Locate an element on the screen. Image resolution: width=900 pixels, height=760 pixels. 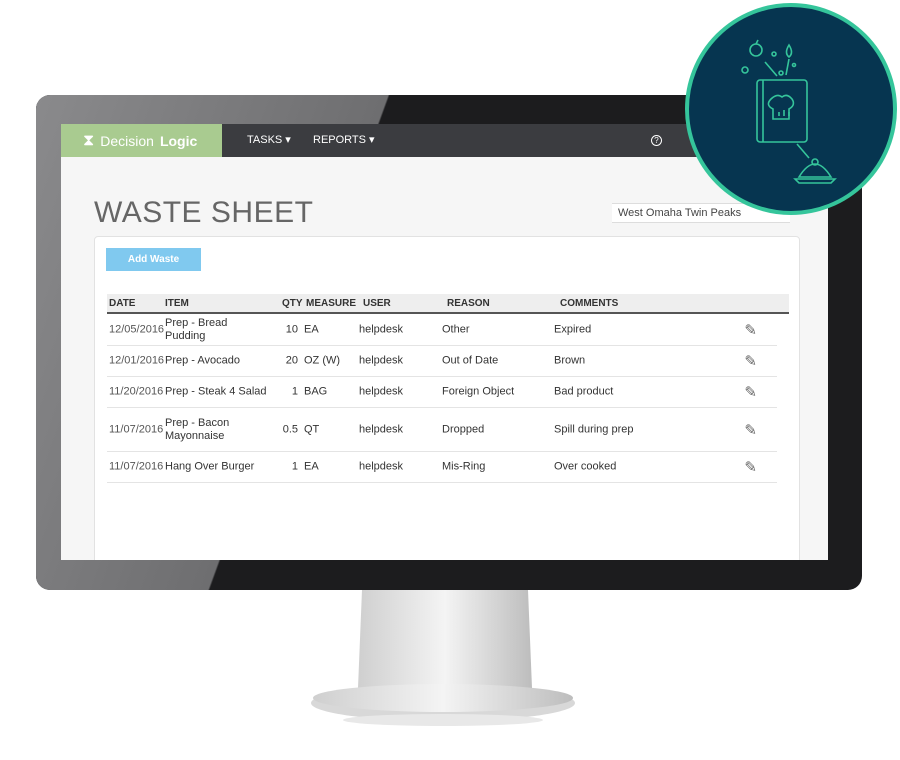
brand-name: Decision is located at coordinates (127, 140).